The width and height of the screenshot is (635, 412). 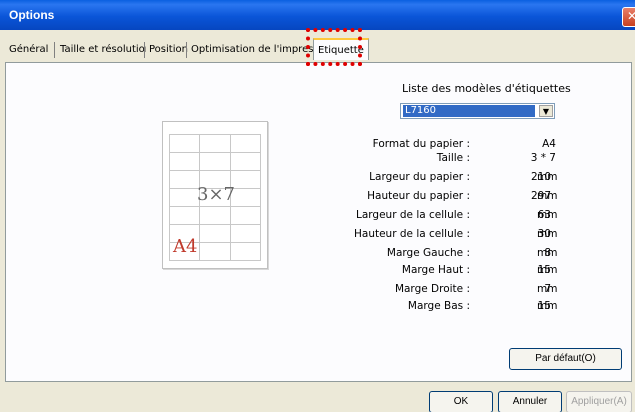 What do you see at coordinates (435, 270) in the screenshot?
I see `prop-label: Marge Haut :` at bounding box center [435, 270].